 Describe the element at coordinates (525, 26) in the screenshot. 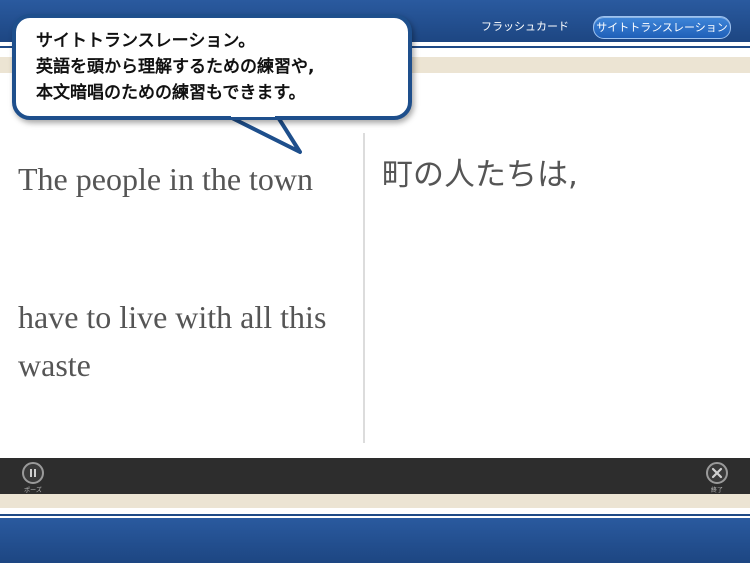

I see `tab-flashcard: フラッシュカード` at that location.